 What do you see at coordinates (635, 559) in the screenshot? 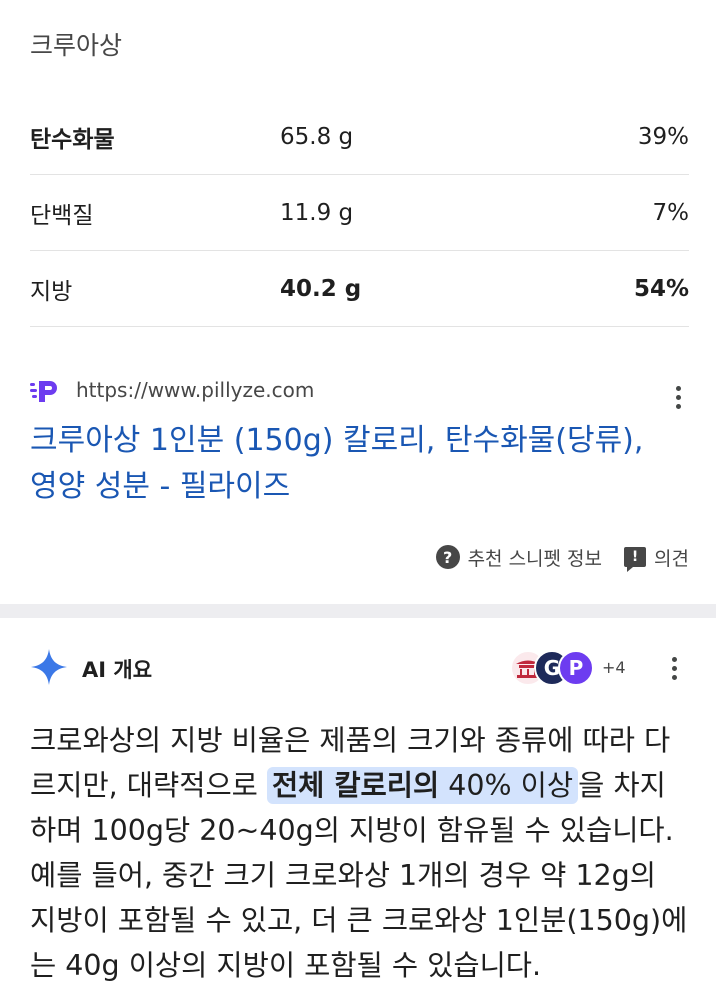
I see `feedback-icon: !` at bounding box center [635, 559].